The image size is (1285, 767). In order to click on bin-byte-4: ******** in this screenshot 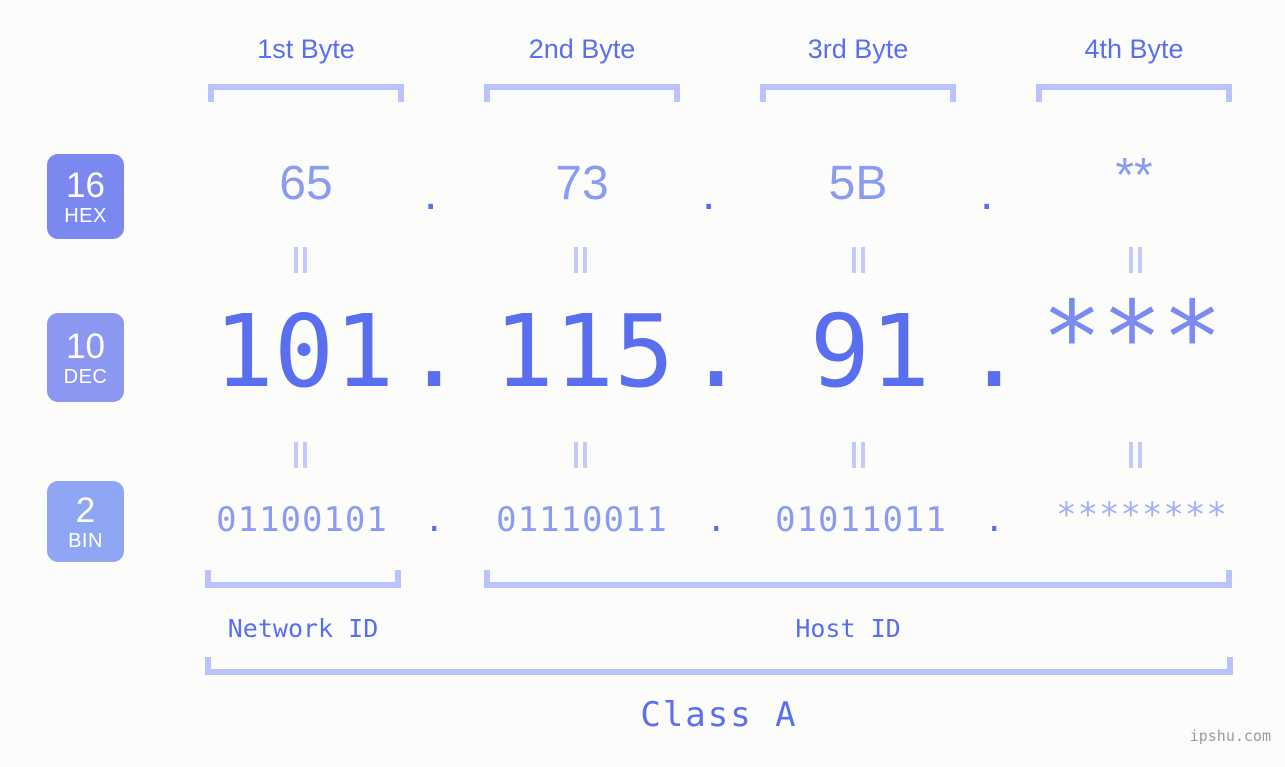, I will do `click(1142, 515)`.